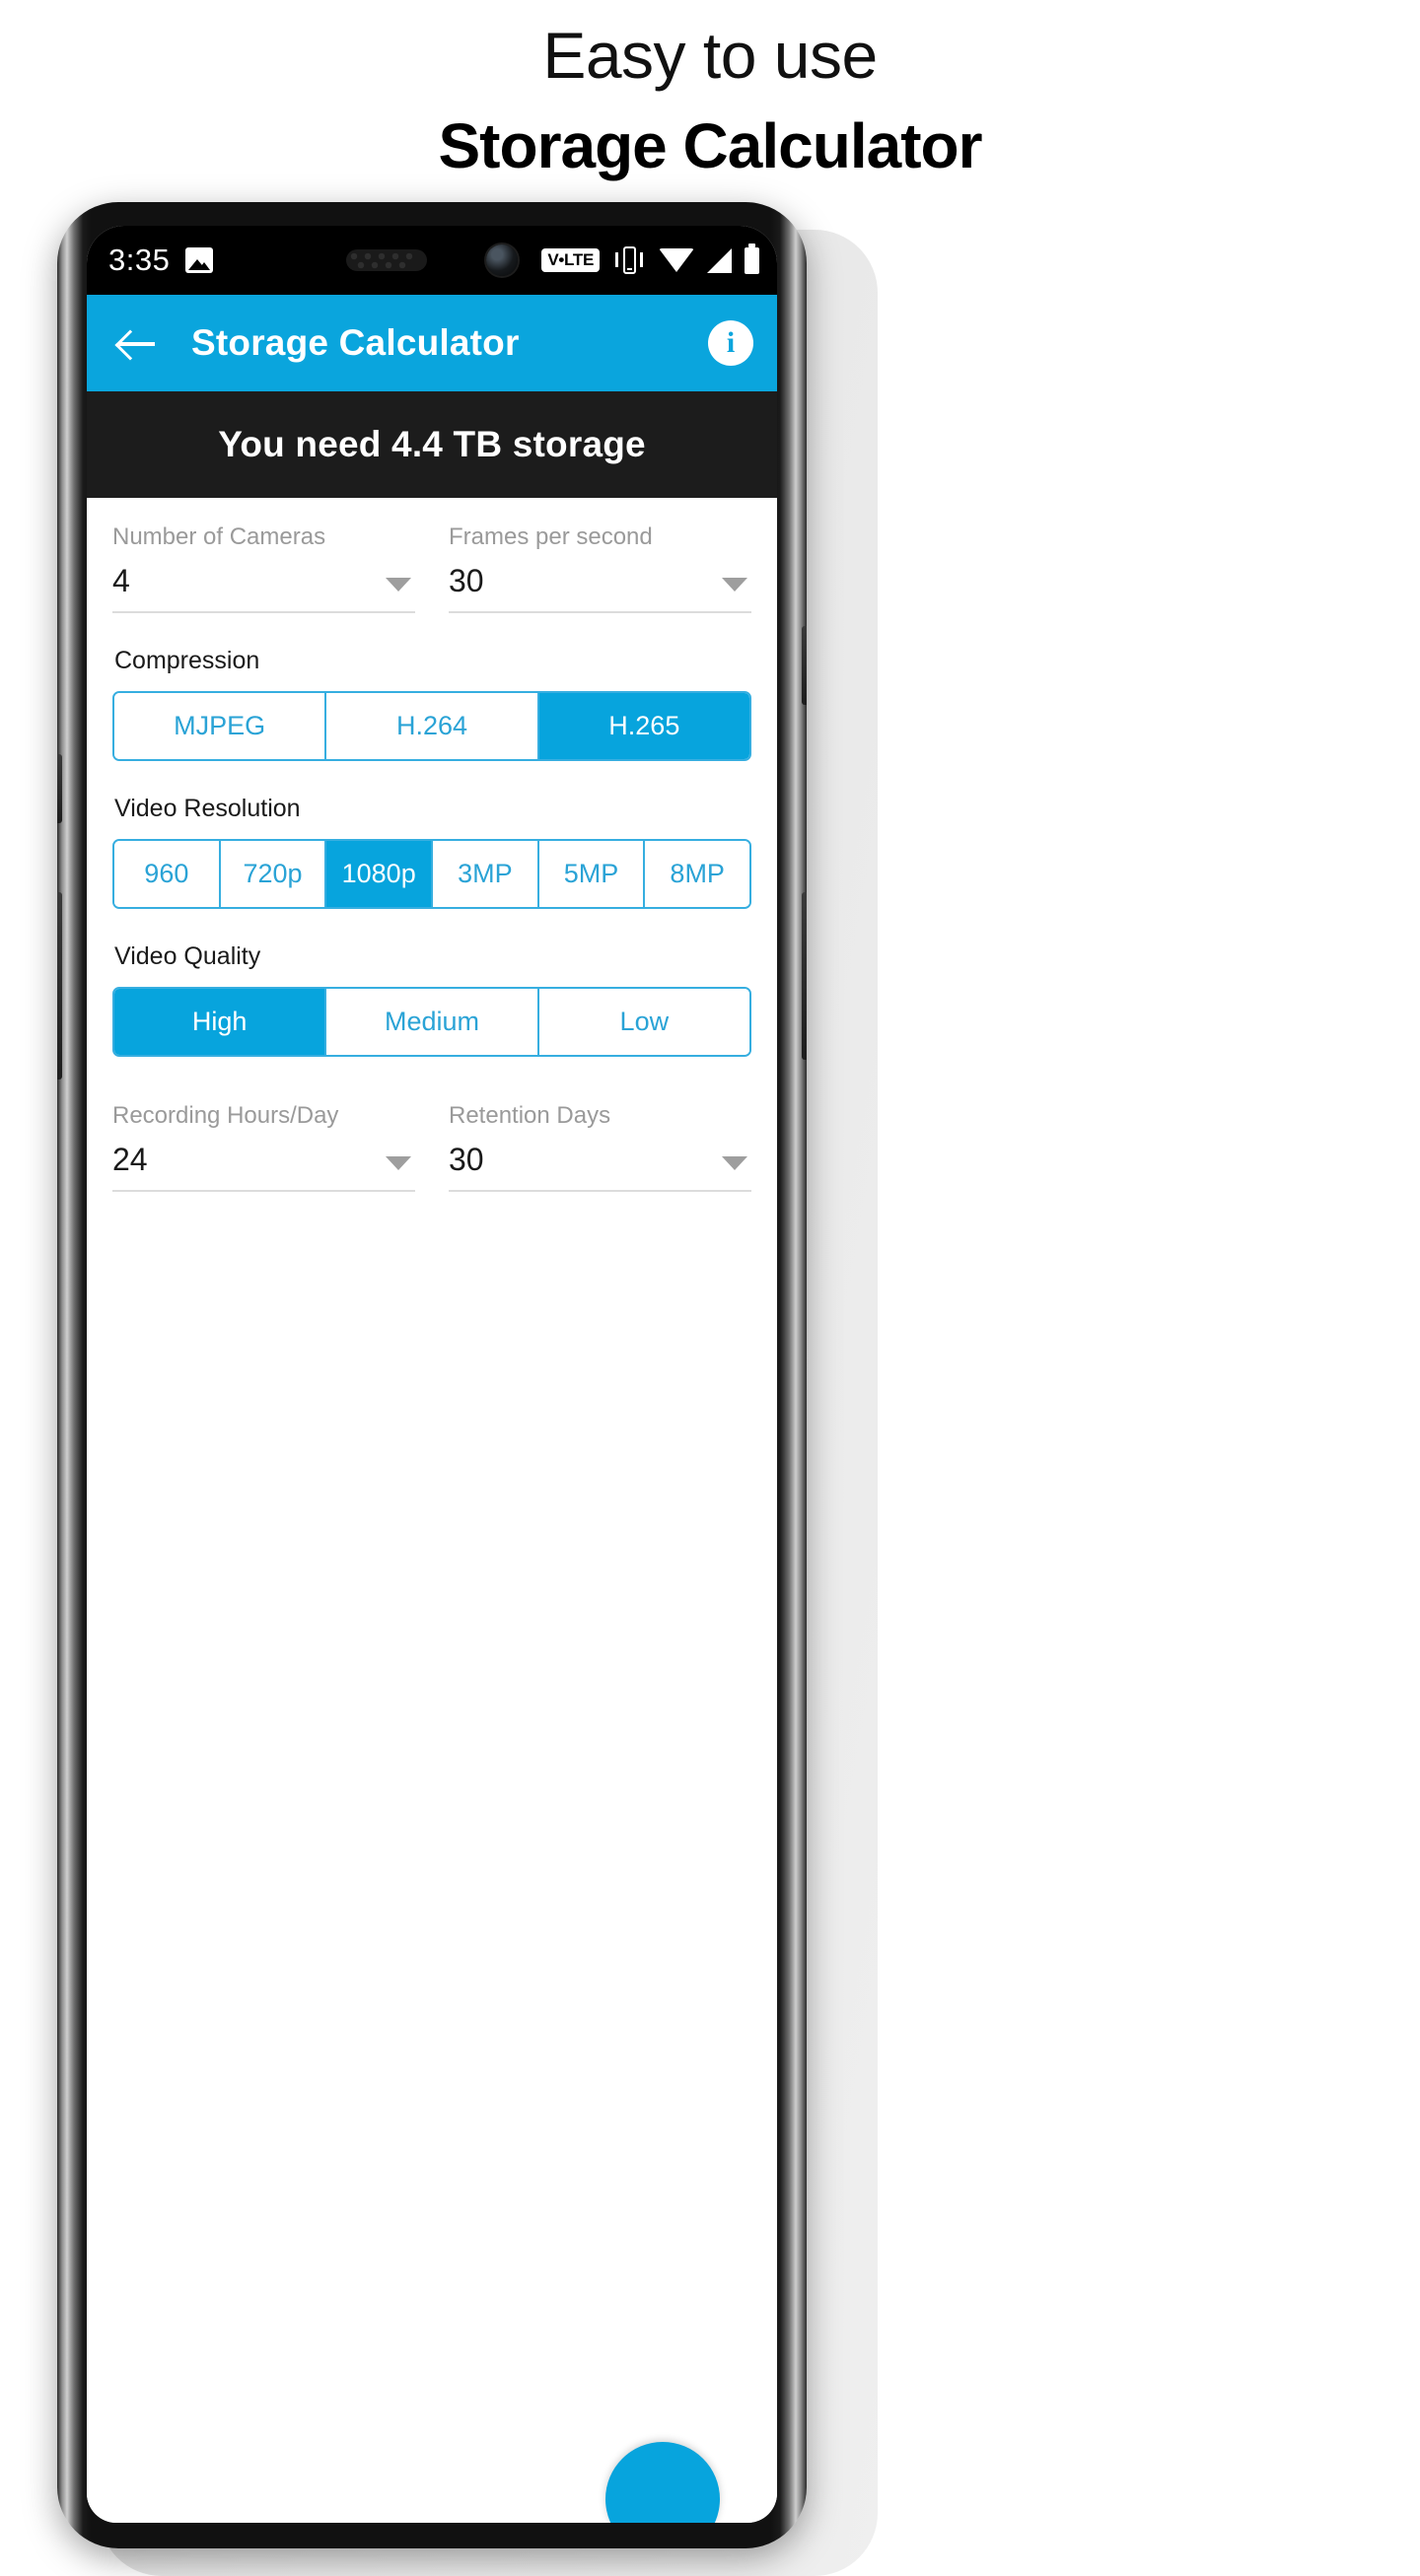 The image size is (1420, 2576). I want to click on cellular-signal-icon, so click(719, 260).